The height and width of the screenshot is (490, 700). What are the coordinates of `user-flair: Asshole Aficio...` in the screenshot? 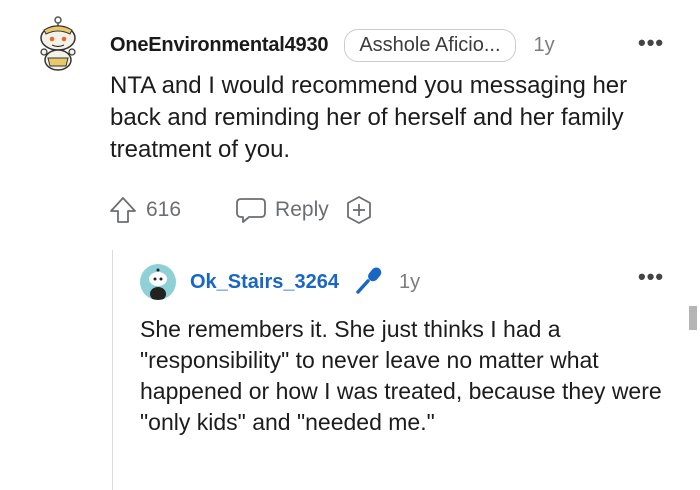 It's located at (430, 45).